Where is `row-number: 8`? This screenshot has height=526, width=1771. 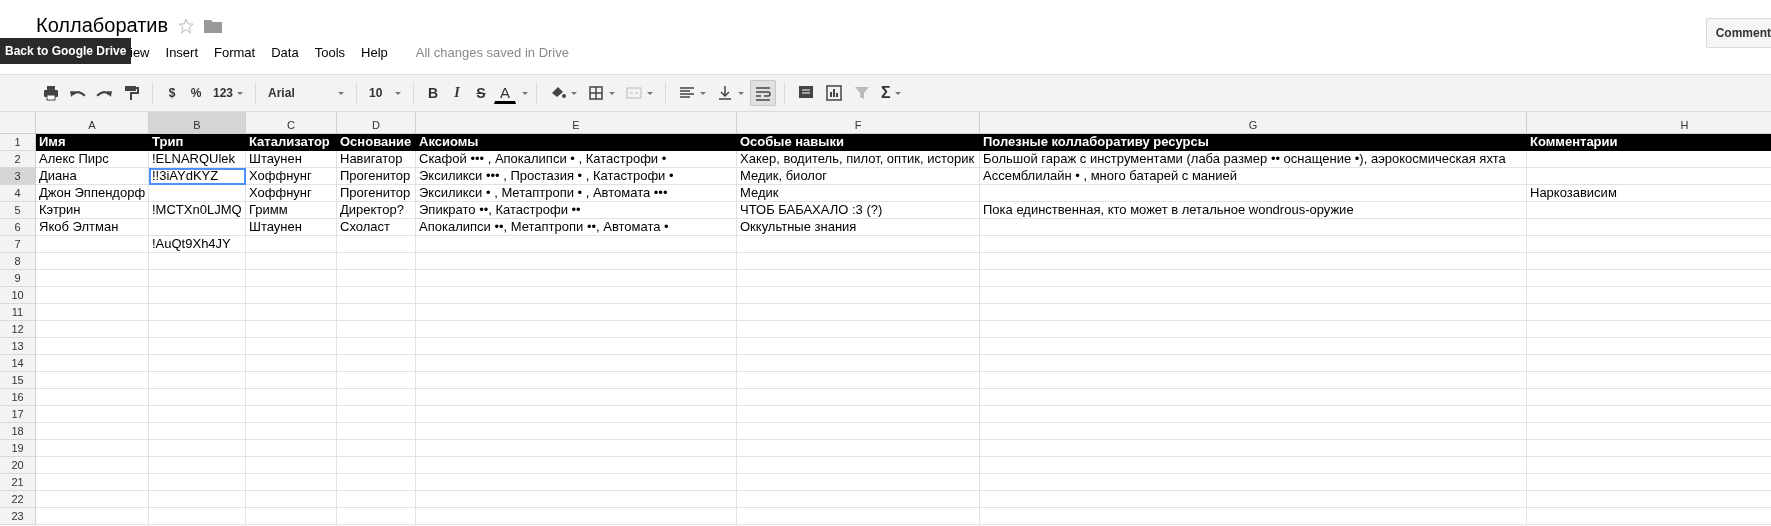
row-number: 8 is located at coordinates (18, 261).